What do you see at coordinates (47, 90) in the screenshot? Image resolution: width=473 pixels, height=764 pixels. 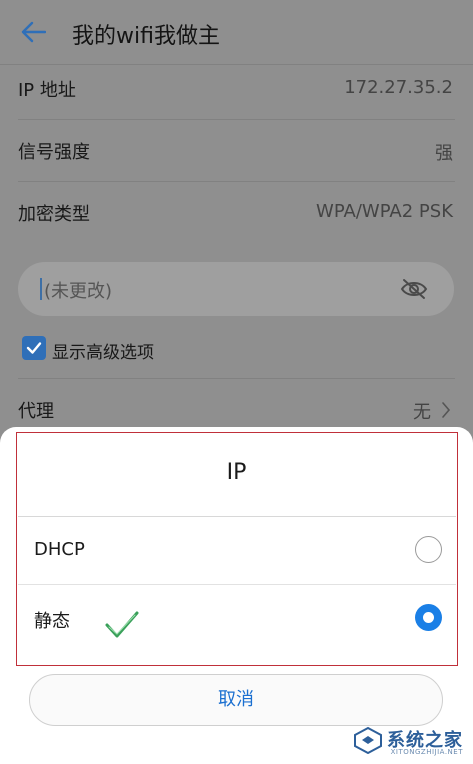 I see `ip-address-label: IP 地址` at bounding box center [47, 90].